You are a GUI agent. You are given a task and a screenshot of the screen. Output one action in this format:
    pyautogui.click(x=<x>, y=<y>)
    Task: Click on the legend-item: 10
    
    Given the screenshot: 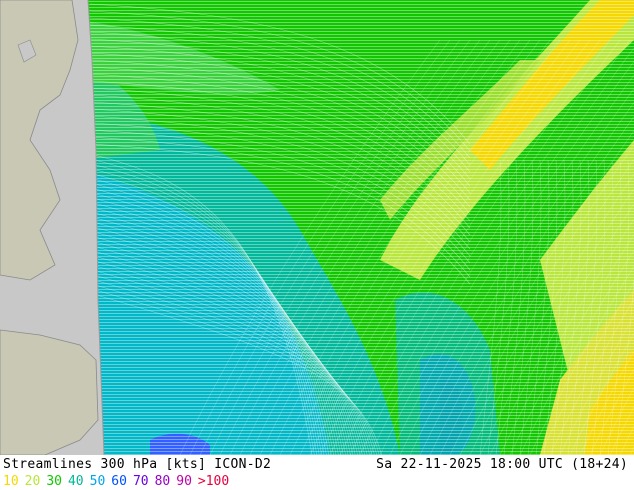 What is the action you would take?
    pyautogui.click(x=11, y=481)
    